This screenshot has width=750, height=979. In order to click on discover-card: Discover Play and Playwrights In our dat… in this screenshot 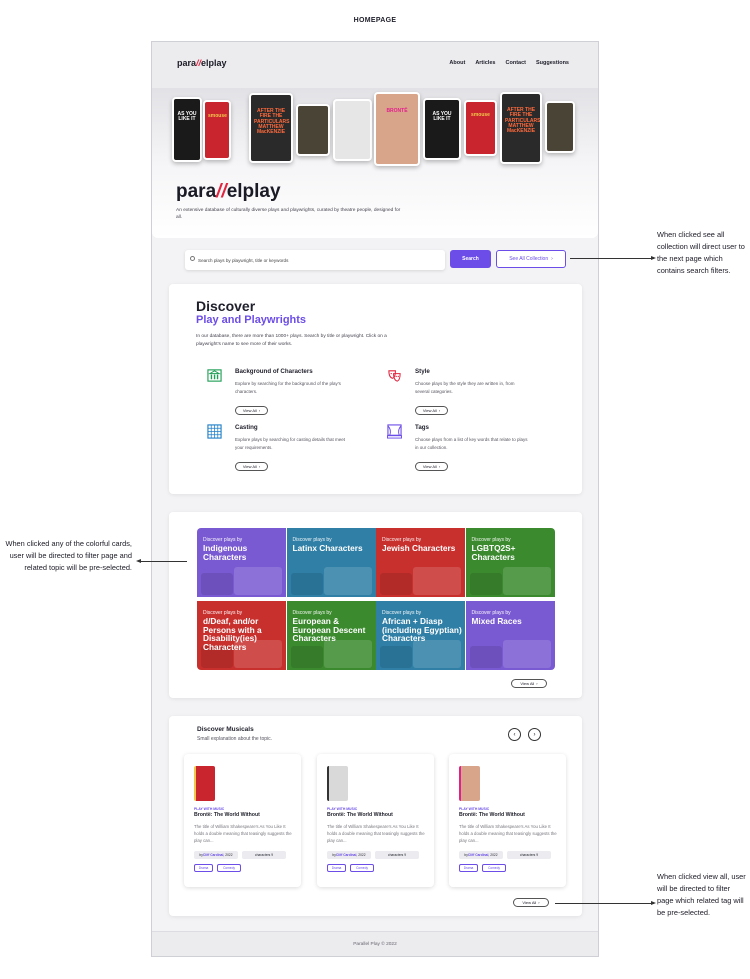, I will do `click(375, 389)`.